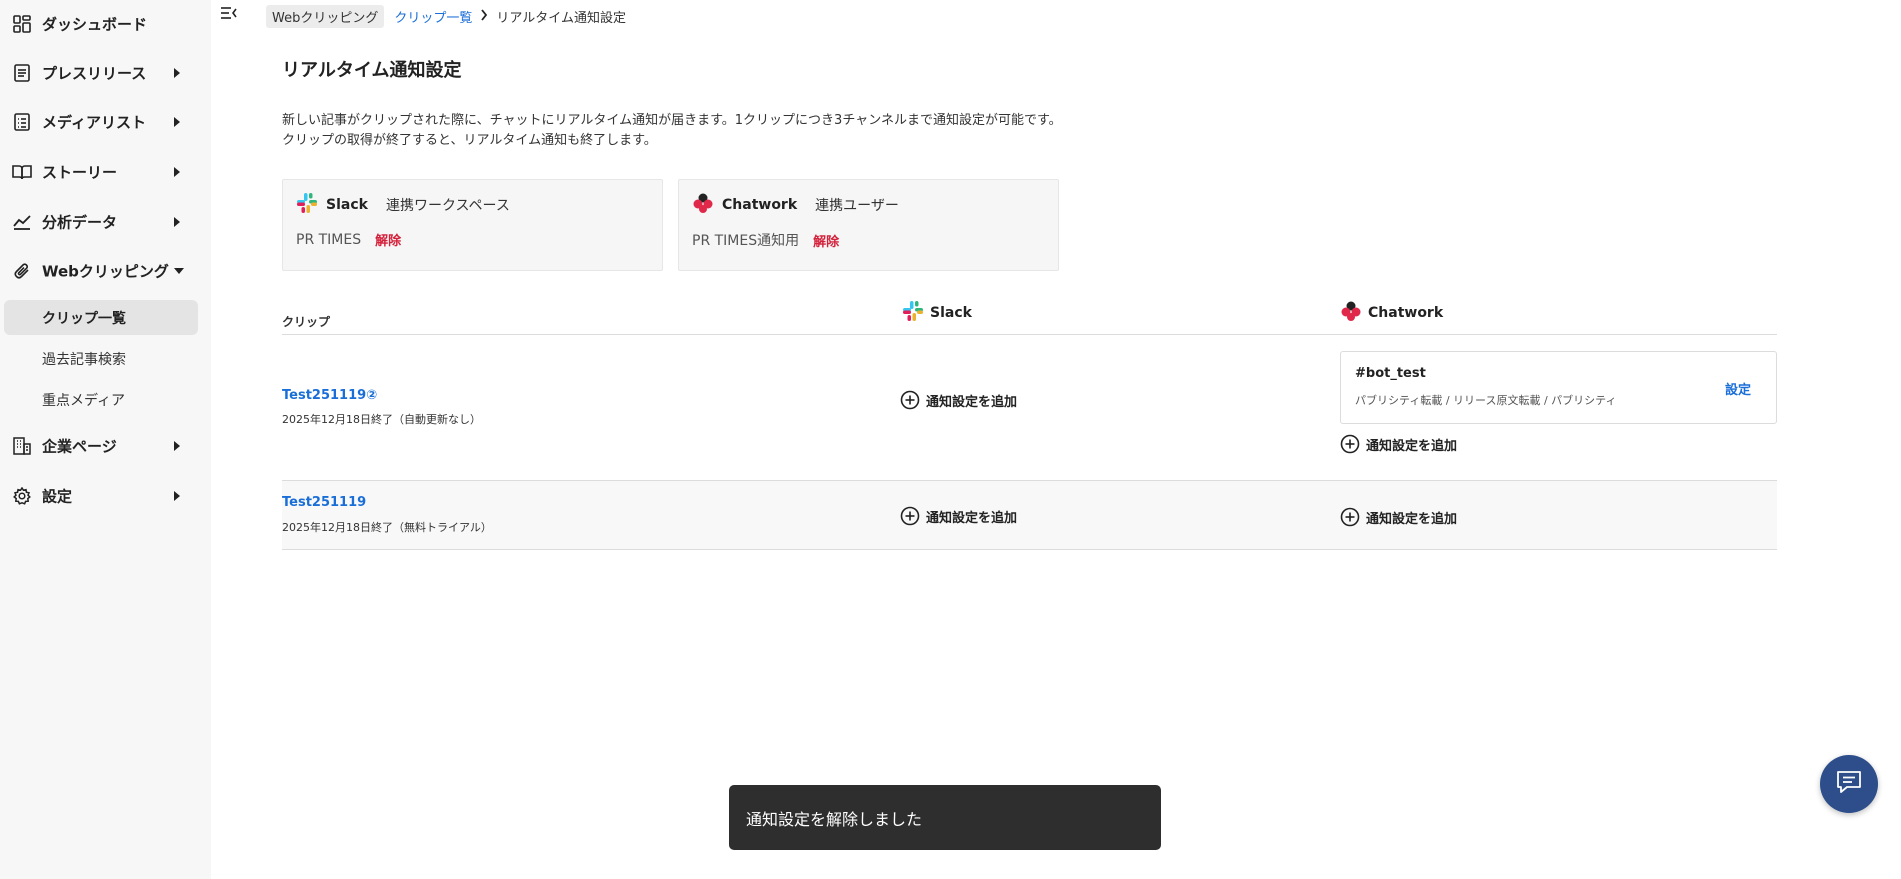  I want to click on sidebar-item-web-clipping: Webクリッピング, so click(100, 271).